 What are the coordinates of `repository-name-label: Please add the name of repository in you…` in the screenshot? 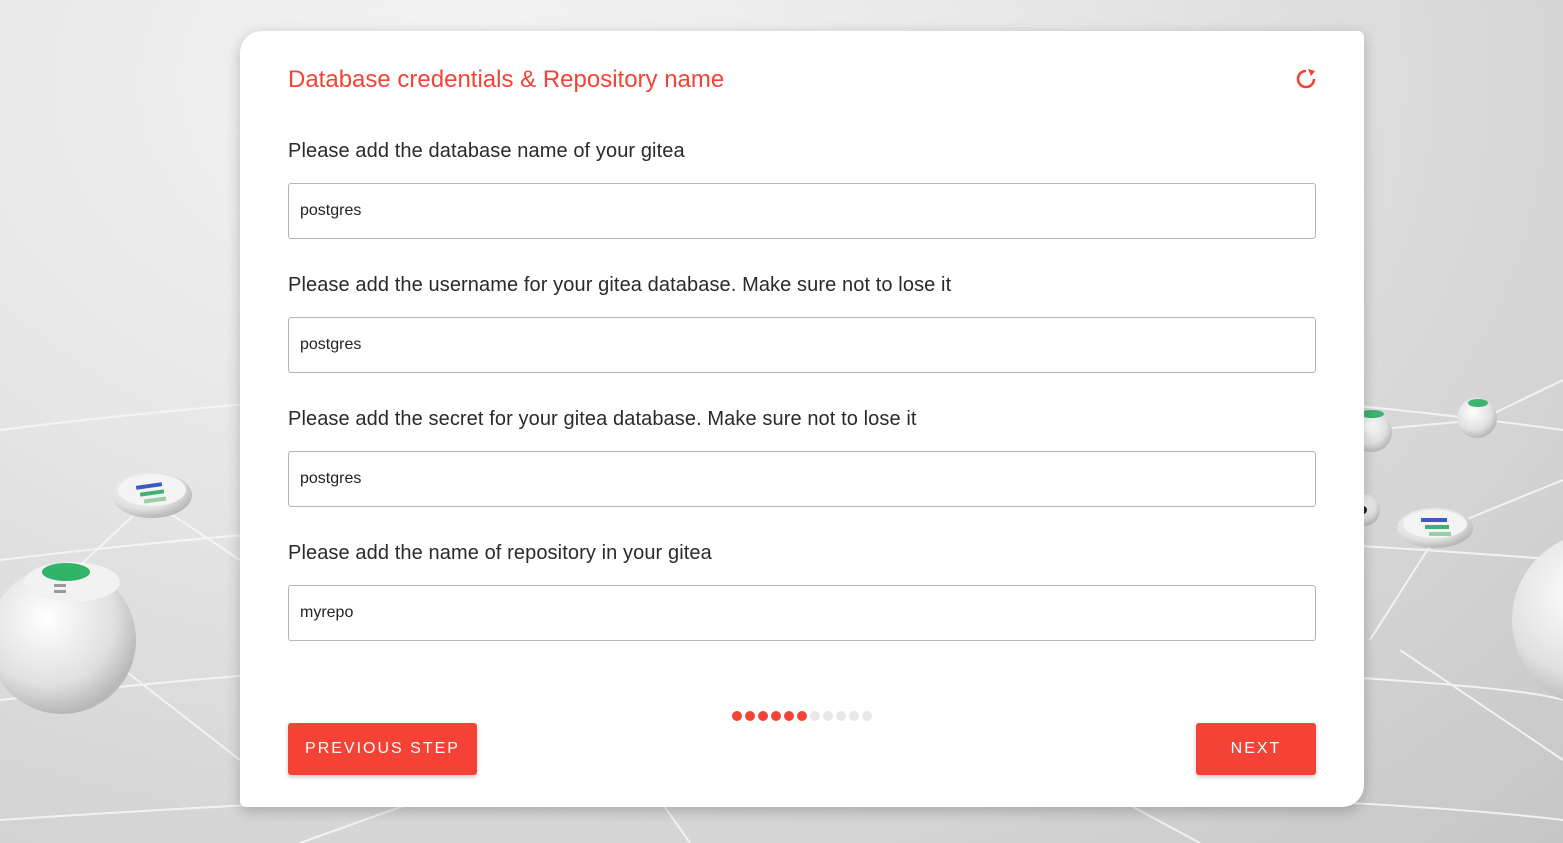 It's located at (500, 553).